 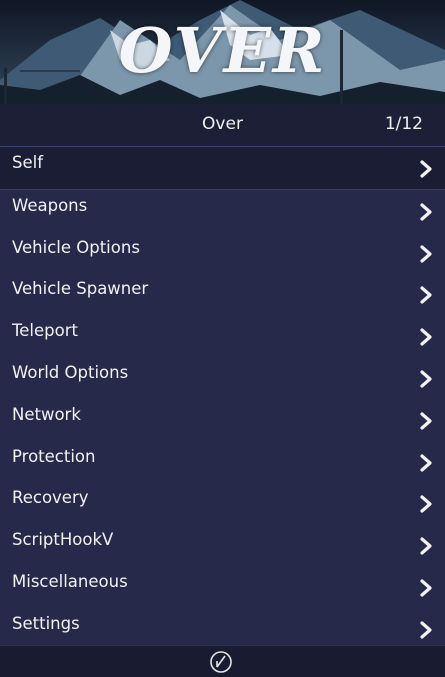 What do you see at coordinates (70, 372) in the screenshot?
I see `menu-item-label: World Options` at bounding box center [70, 372].